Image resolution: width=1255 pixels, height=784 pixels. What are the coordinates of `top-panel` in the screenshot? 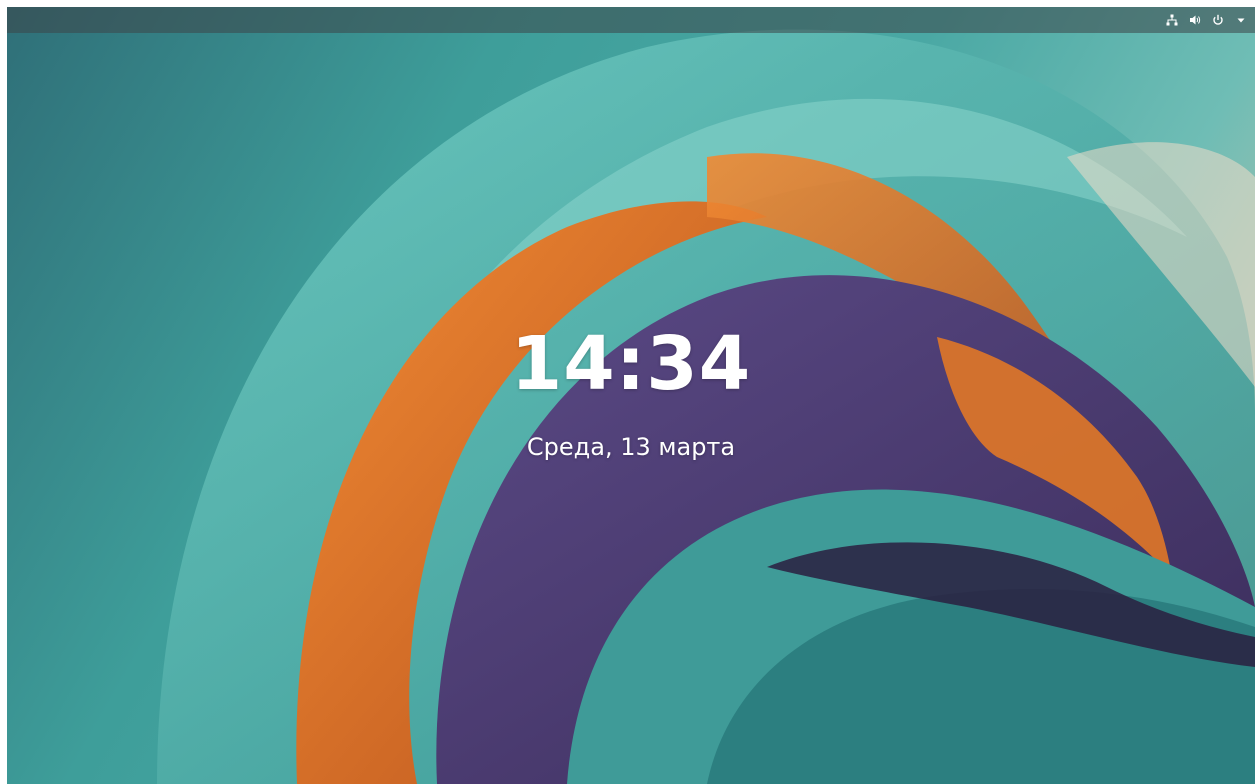 It's located at (631, 20).